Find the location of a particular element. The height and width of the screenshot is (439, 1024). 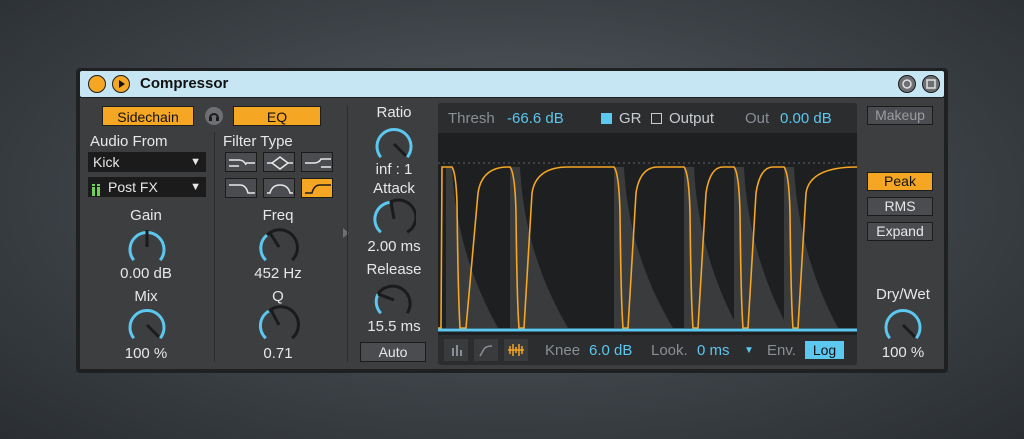

makeup-button: Makeup is located at coordinates (900, 115).